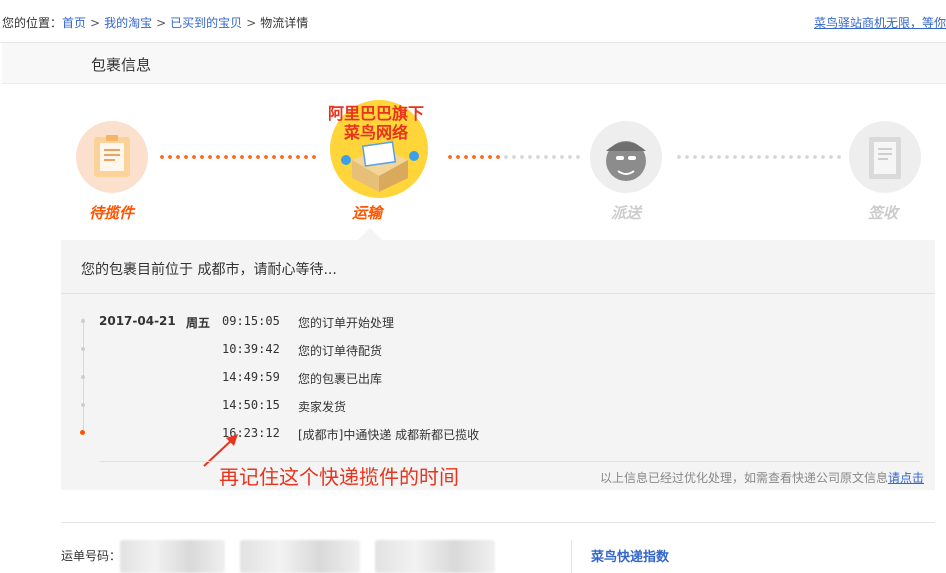 The width and height of the screenshot is (946, 573). I want to click on timeline-dot-current, so click(82, 432).